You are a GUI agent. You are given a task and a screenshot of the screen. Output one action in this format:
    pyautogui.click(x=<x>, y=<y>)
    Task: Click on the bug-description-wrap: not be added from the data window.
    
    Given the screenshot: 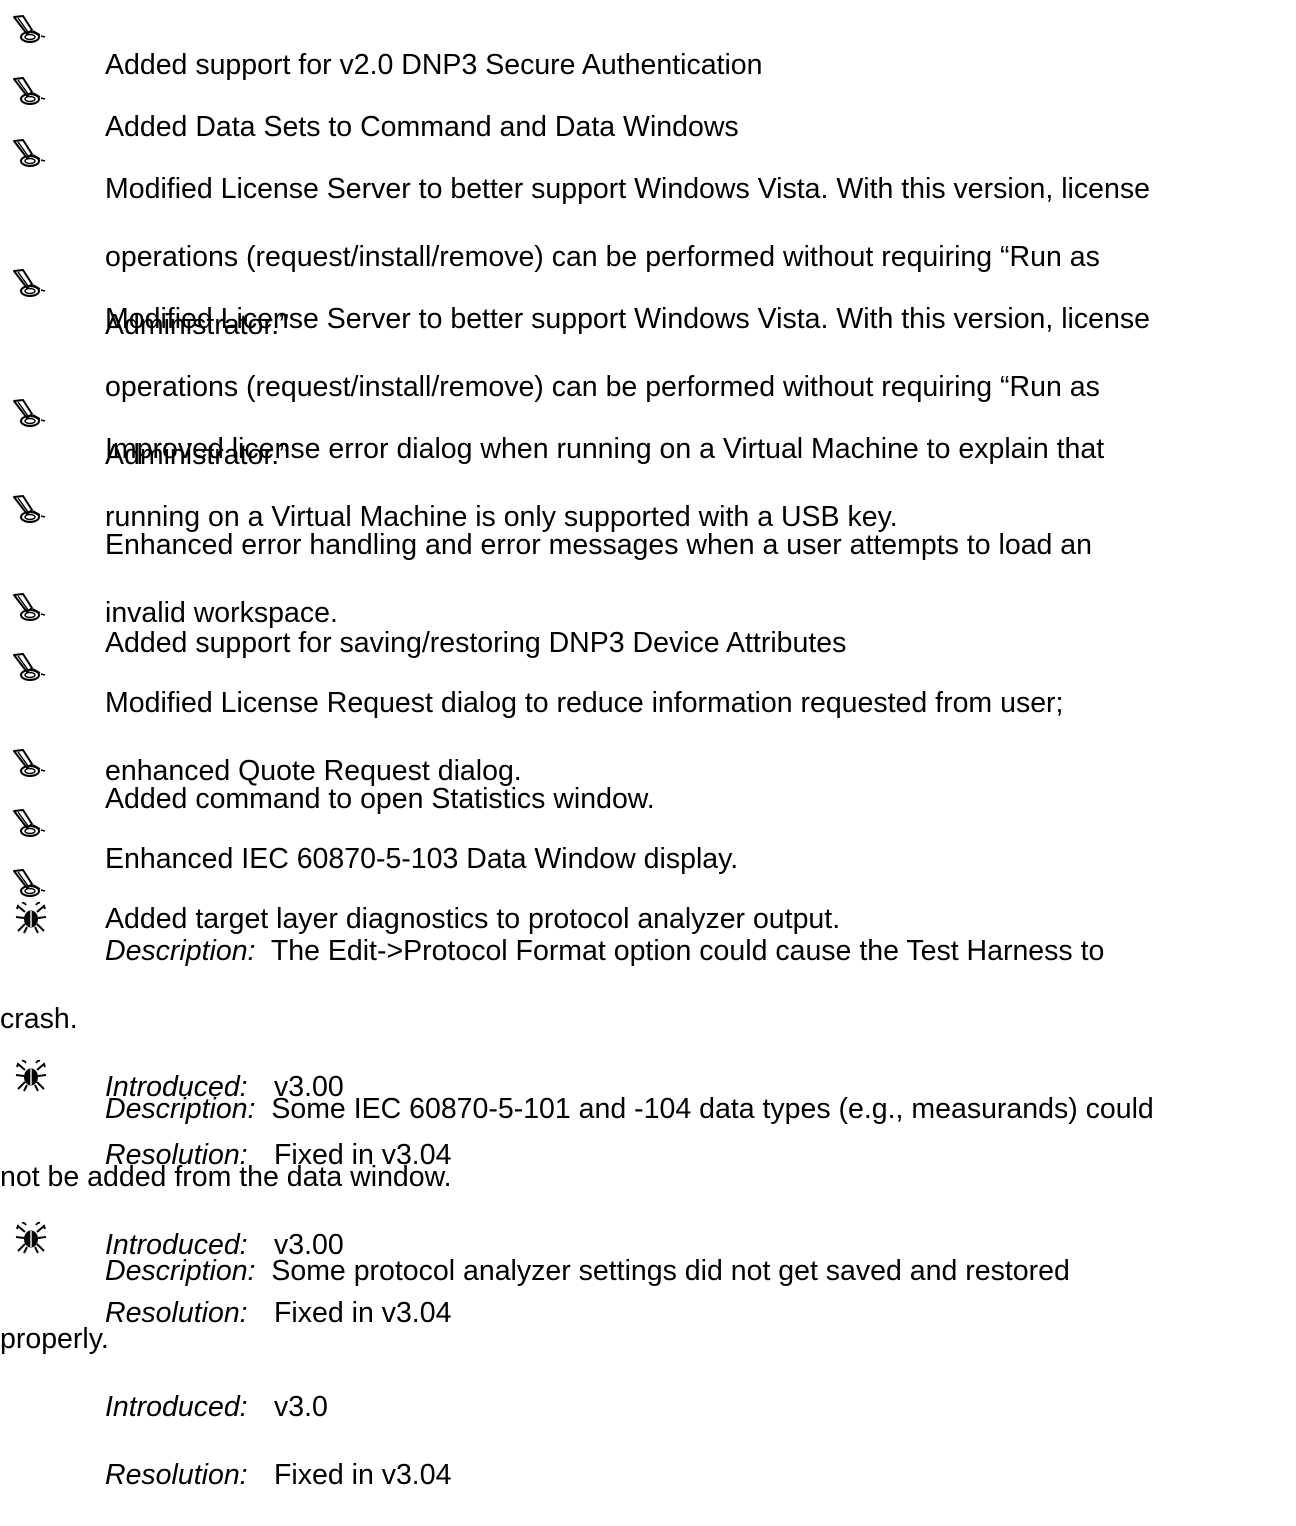 What is the action you would take?
    pyautogui.click(x=226, y=1177)
    